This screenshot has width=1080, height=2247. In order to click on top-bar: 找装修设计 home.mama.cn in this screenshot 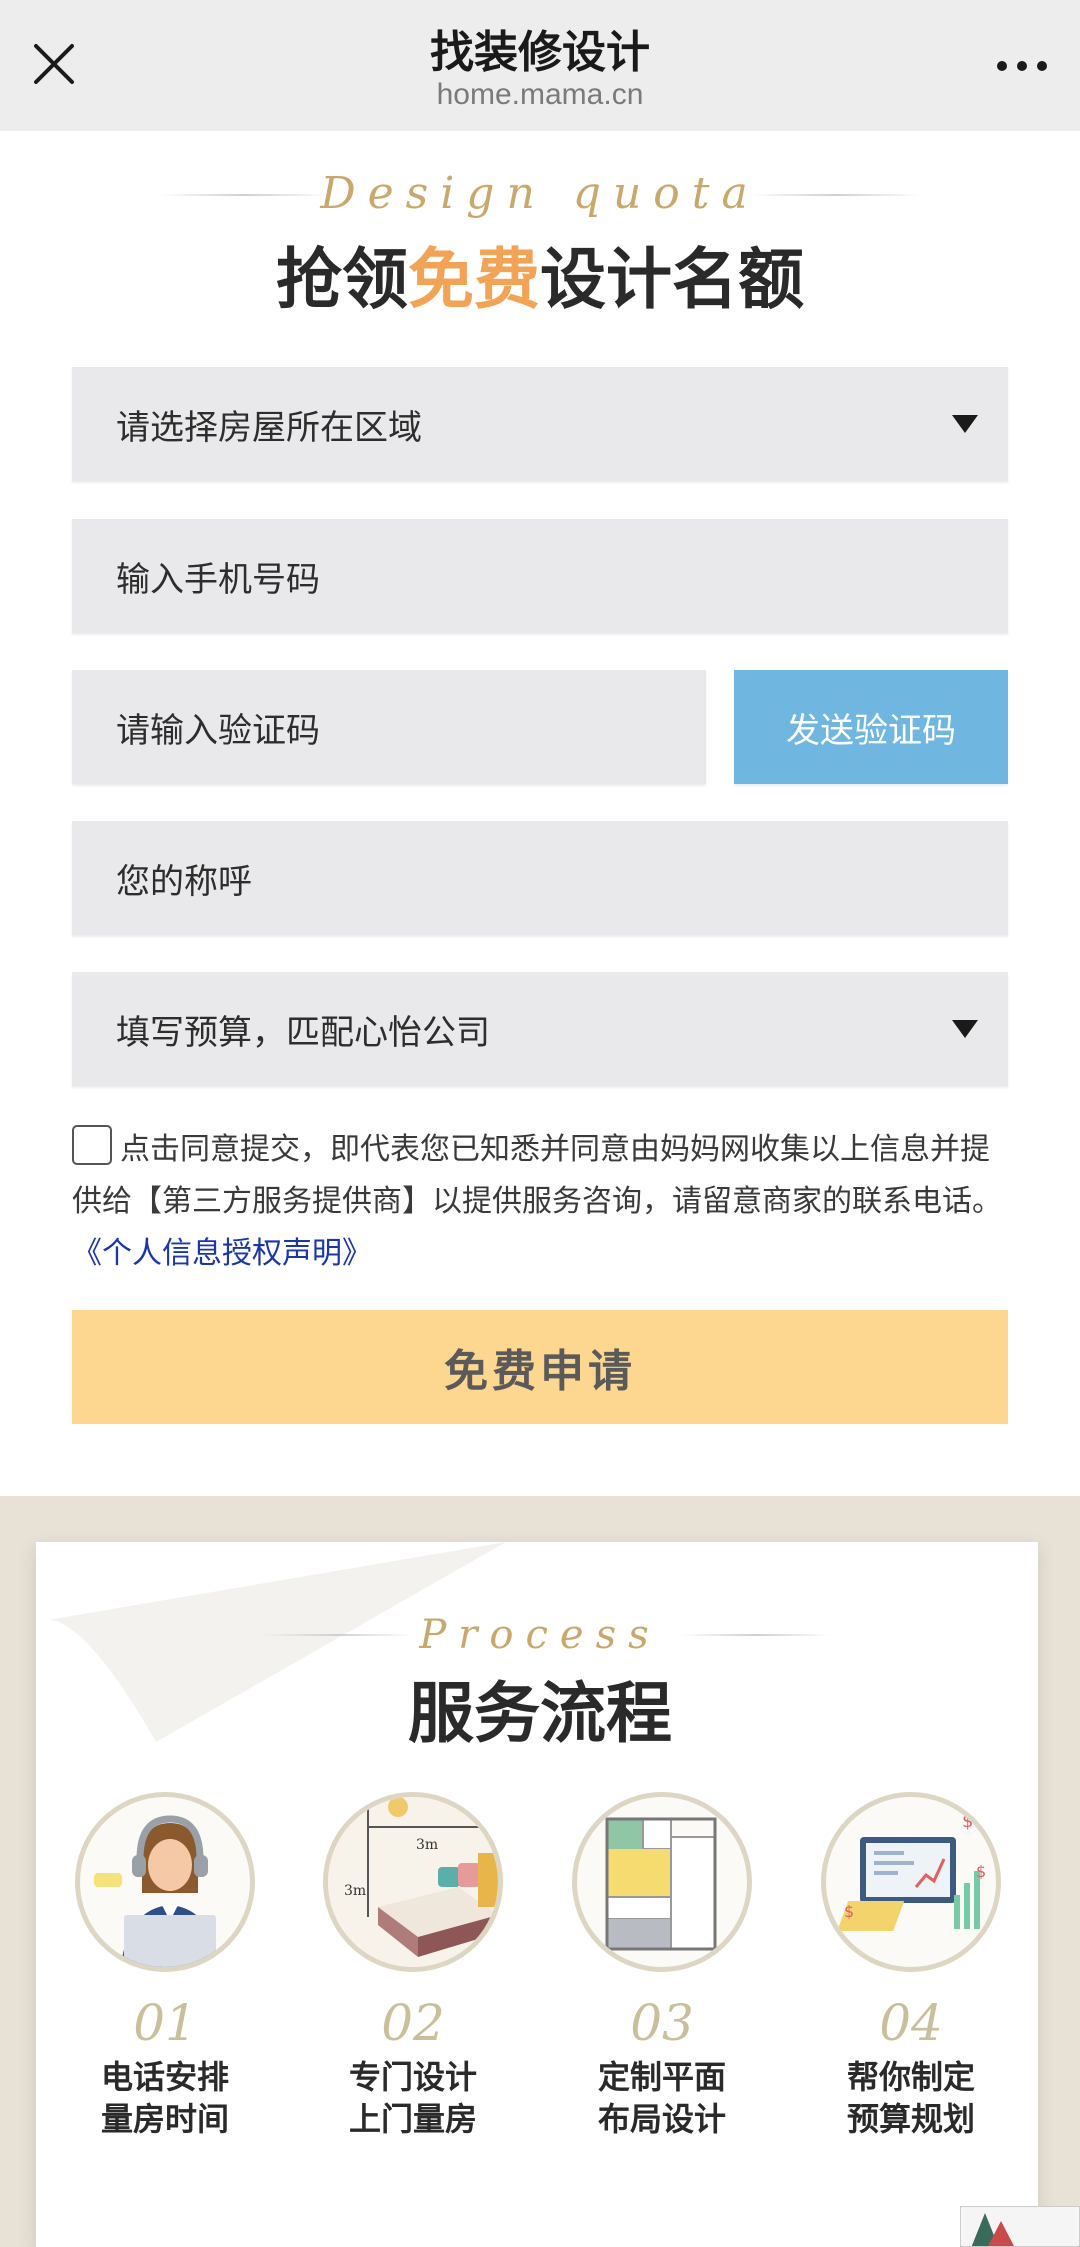, I will do `click(540, 65)`.